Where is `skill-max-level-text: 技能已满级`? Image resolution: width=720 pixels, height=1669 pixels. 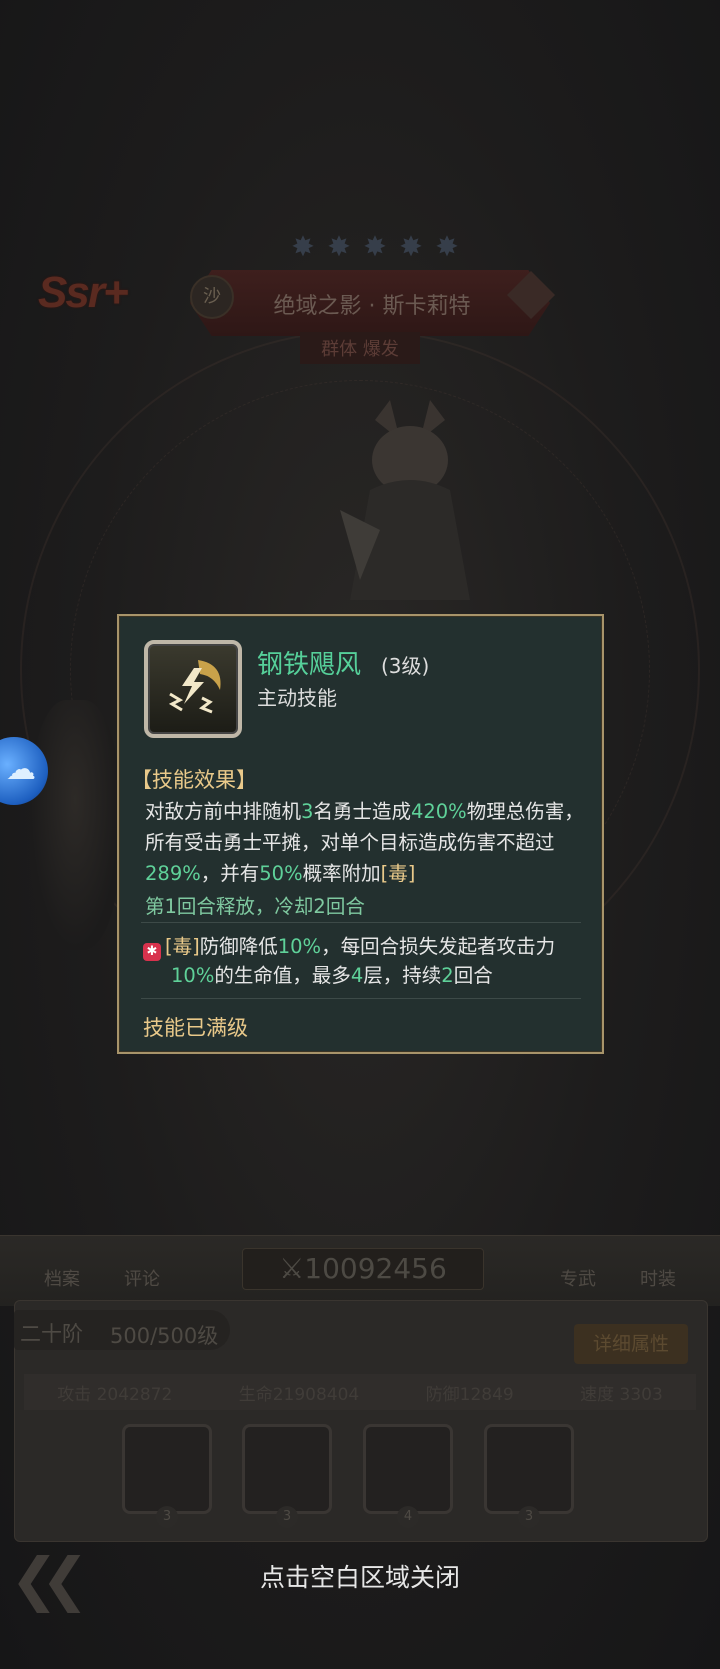
skill-max-level-text: 技能已满级 is located at coordinates (195, 1028).